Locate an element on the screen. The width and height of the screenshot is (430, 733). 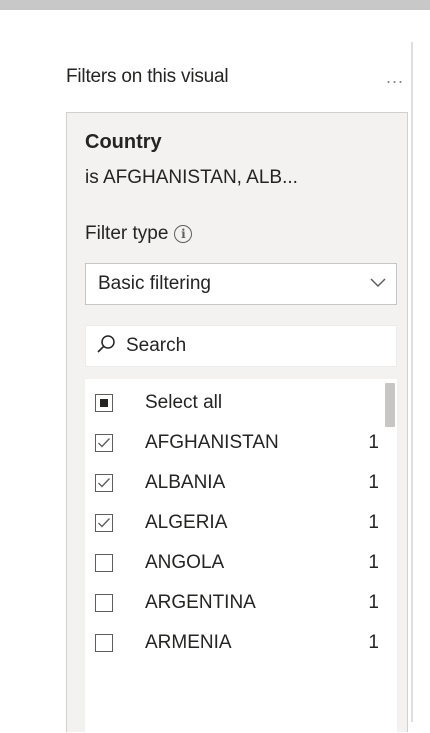
list-item: ALBANIA 1 is located at coordinates (241, 483).